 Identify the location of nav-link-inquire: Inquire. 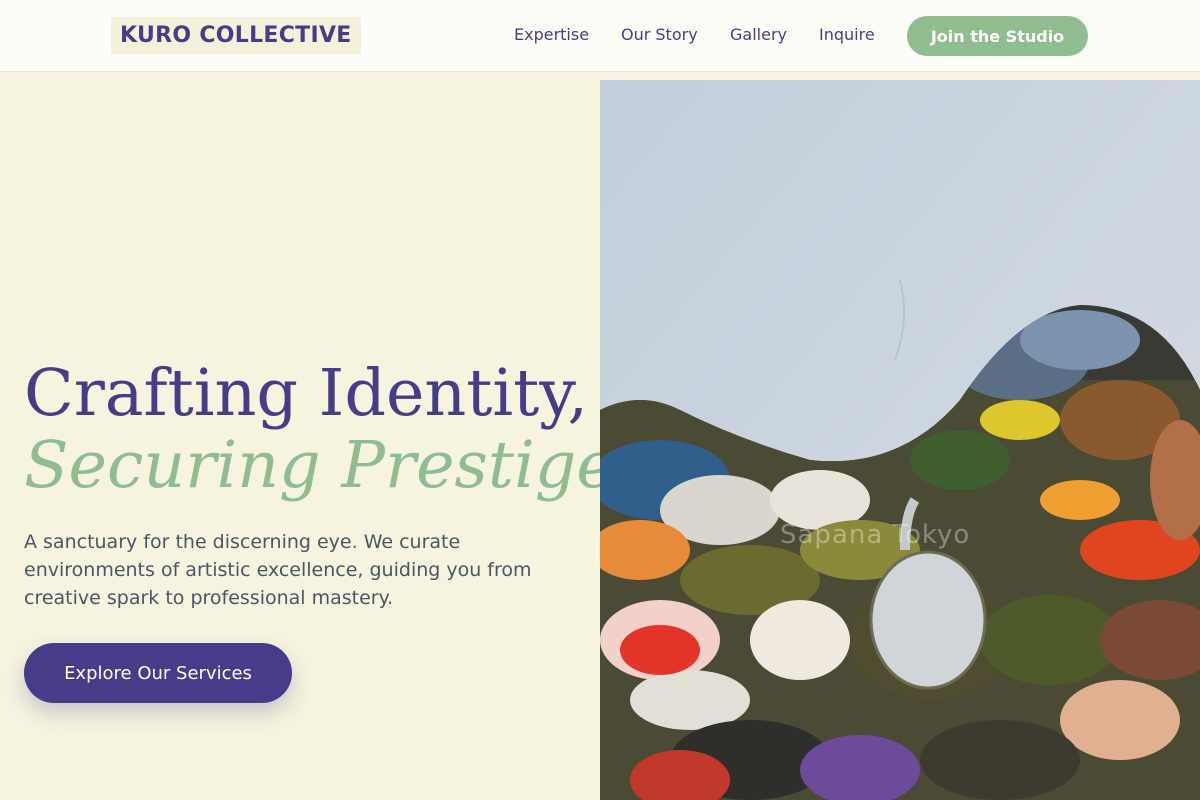
(847, 35).